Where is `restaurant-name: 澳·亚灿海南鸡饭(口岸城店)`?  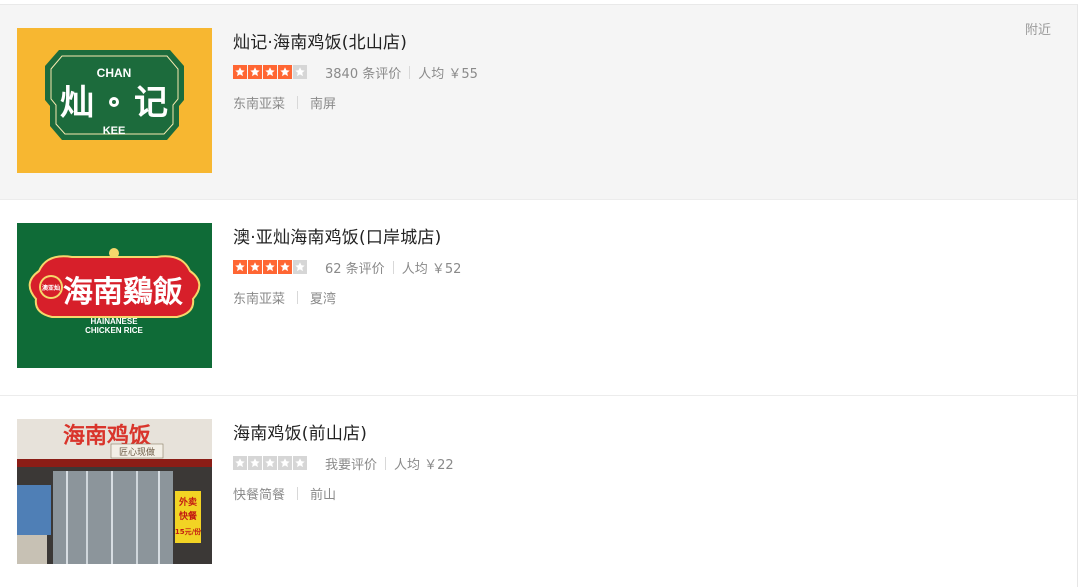
restaurant-name: 澳·亚灿海南鸡饭(口岸城店) is located at coordinates (347, 235).